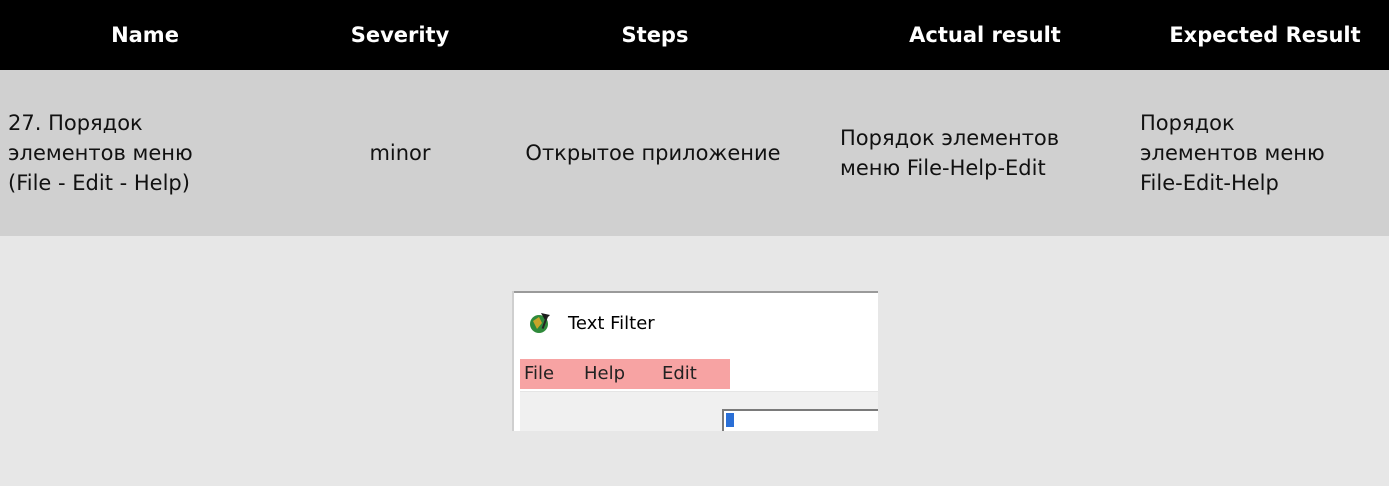  What do you see at coordinates (75, 123) in the screenshot?
I see `name-line: 27. Порядок` at bounding box center [75, 123].